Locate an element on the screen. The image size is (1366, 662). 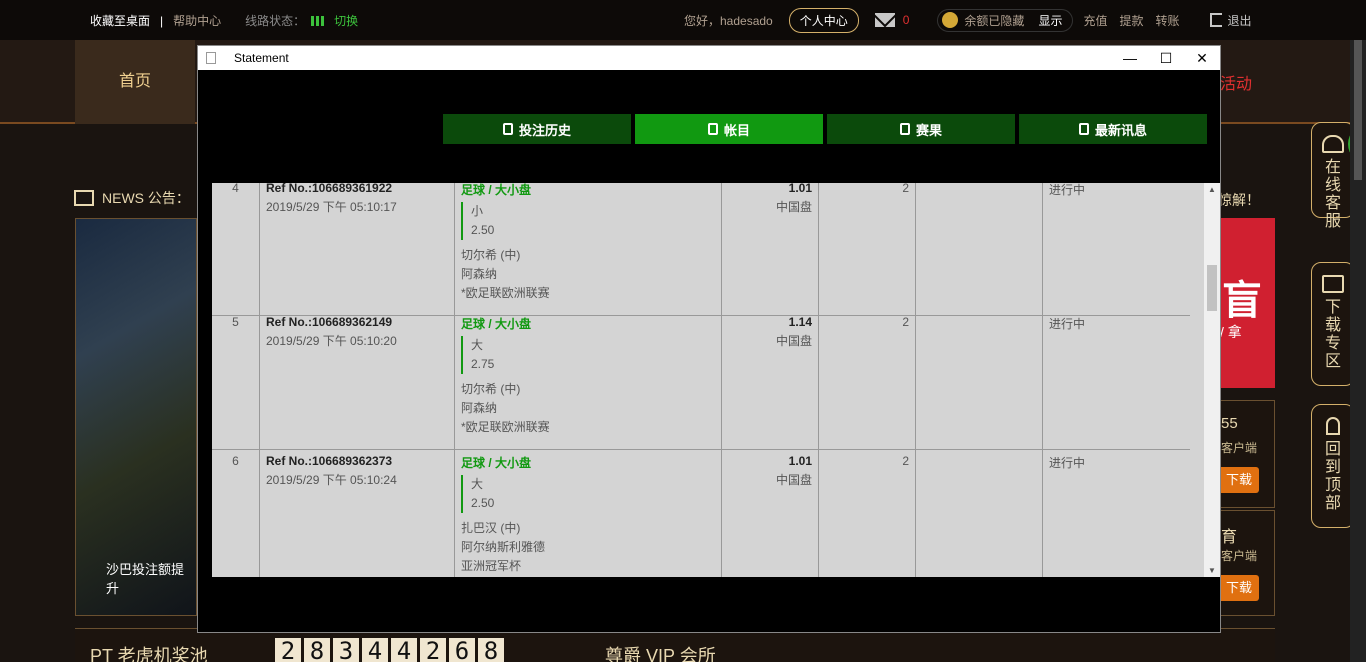
tab-bet-history: 投注历史 is located at coordinates (537, 129).